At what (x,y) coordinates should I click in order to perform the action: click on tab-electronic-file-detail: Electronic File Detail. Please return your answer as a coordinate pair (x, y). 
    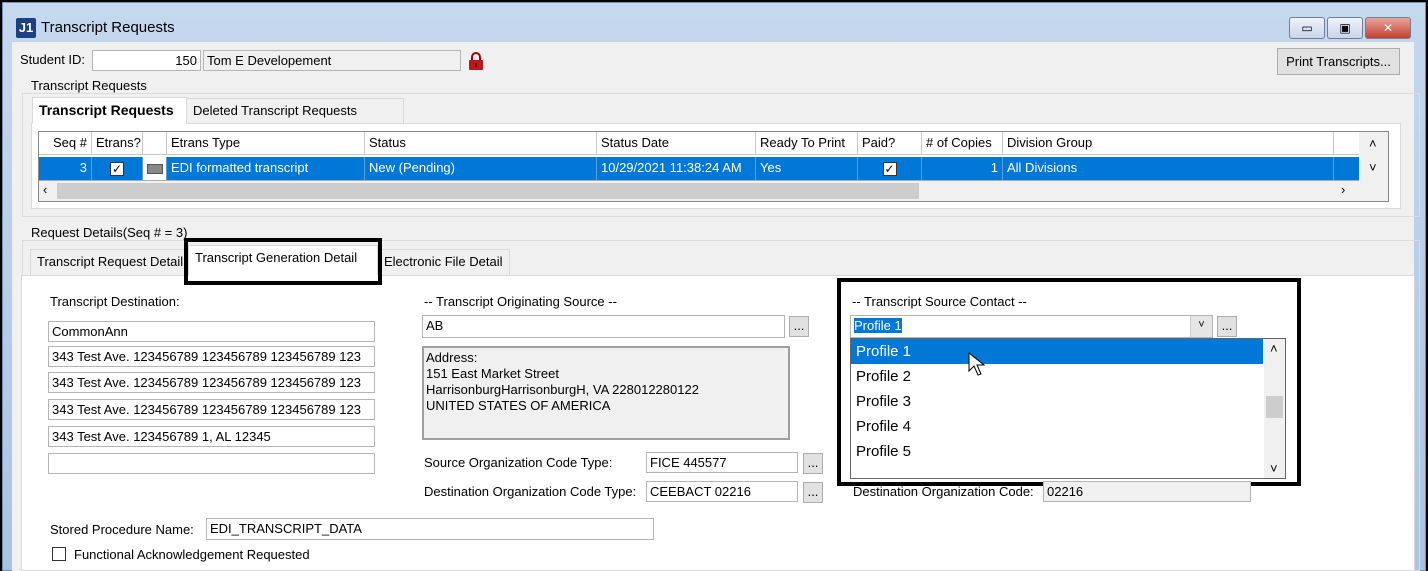
    Looking at the image, I should click on (443, 262).